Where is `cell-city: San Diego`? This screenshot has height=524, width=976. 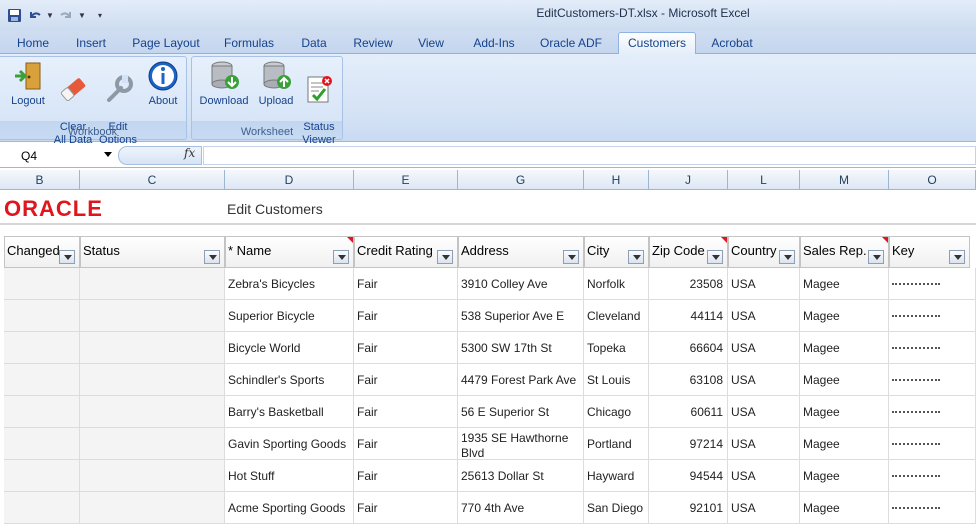
cell-city: San Diego is located at coordinates (616, 508).